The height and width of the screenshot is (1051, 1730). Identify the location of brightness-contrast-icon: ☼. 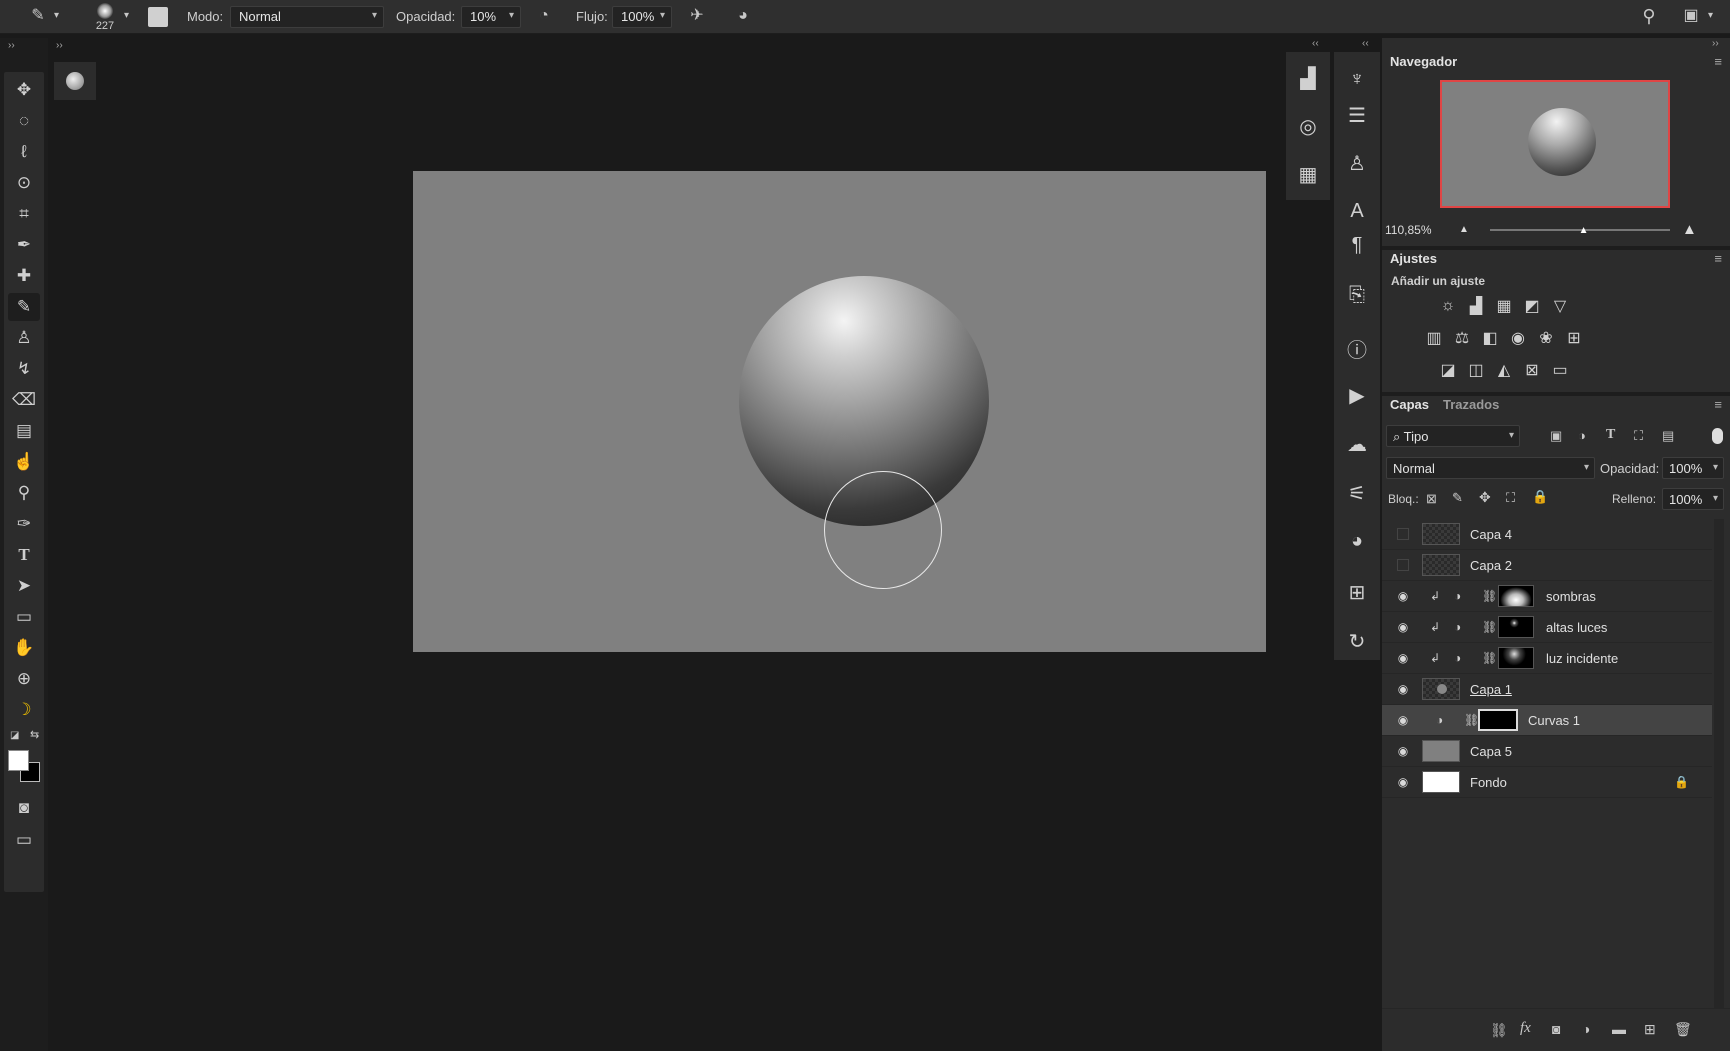
(1448, 306).